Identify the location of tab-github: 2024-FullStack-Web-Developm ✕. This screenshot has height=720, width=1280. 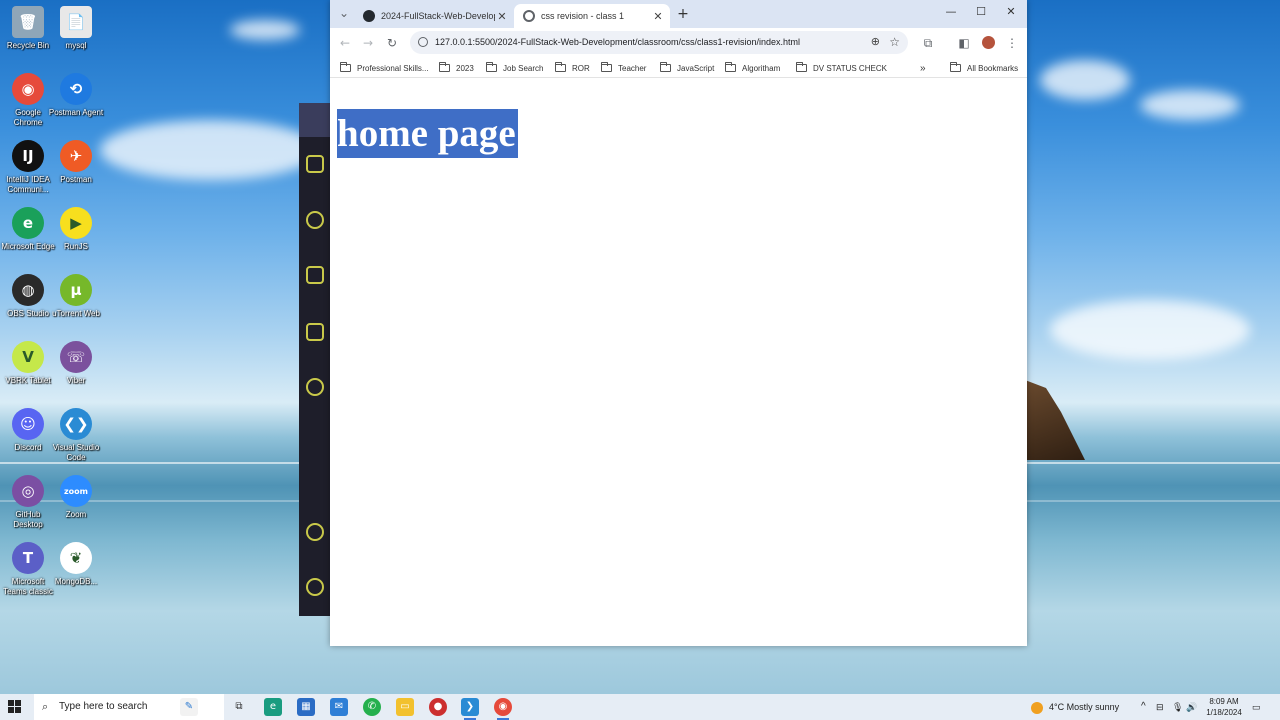
(434, 16).